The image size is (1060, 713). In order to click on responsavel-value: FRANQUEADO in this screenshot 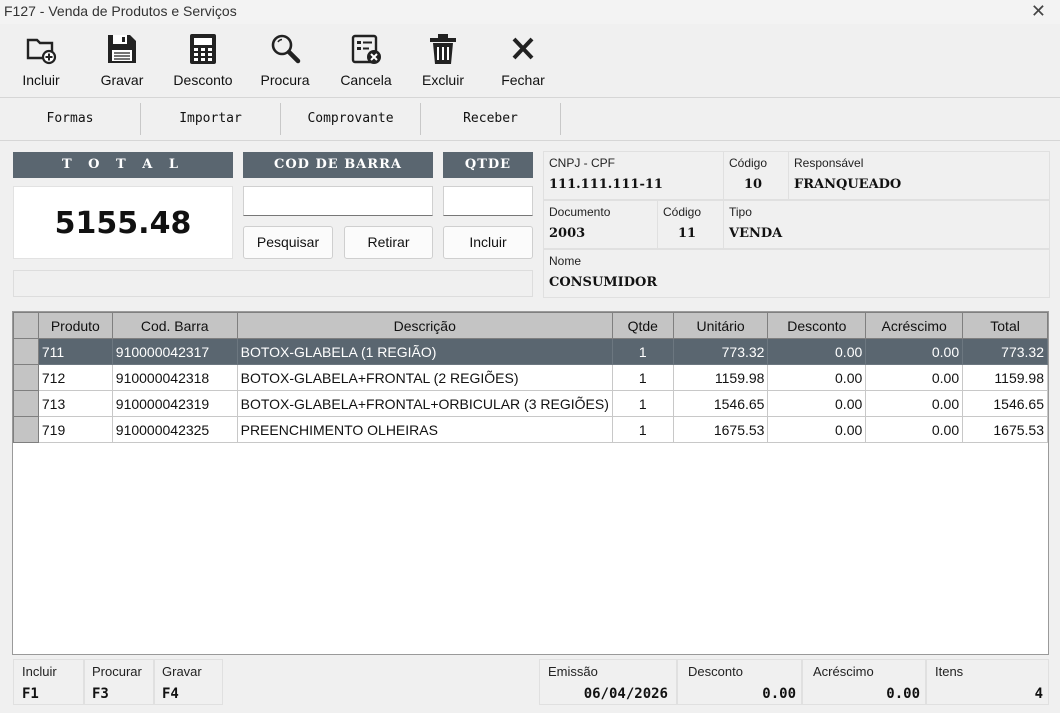, I will do `click(848, 184)`.